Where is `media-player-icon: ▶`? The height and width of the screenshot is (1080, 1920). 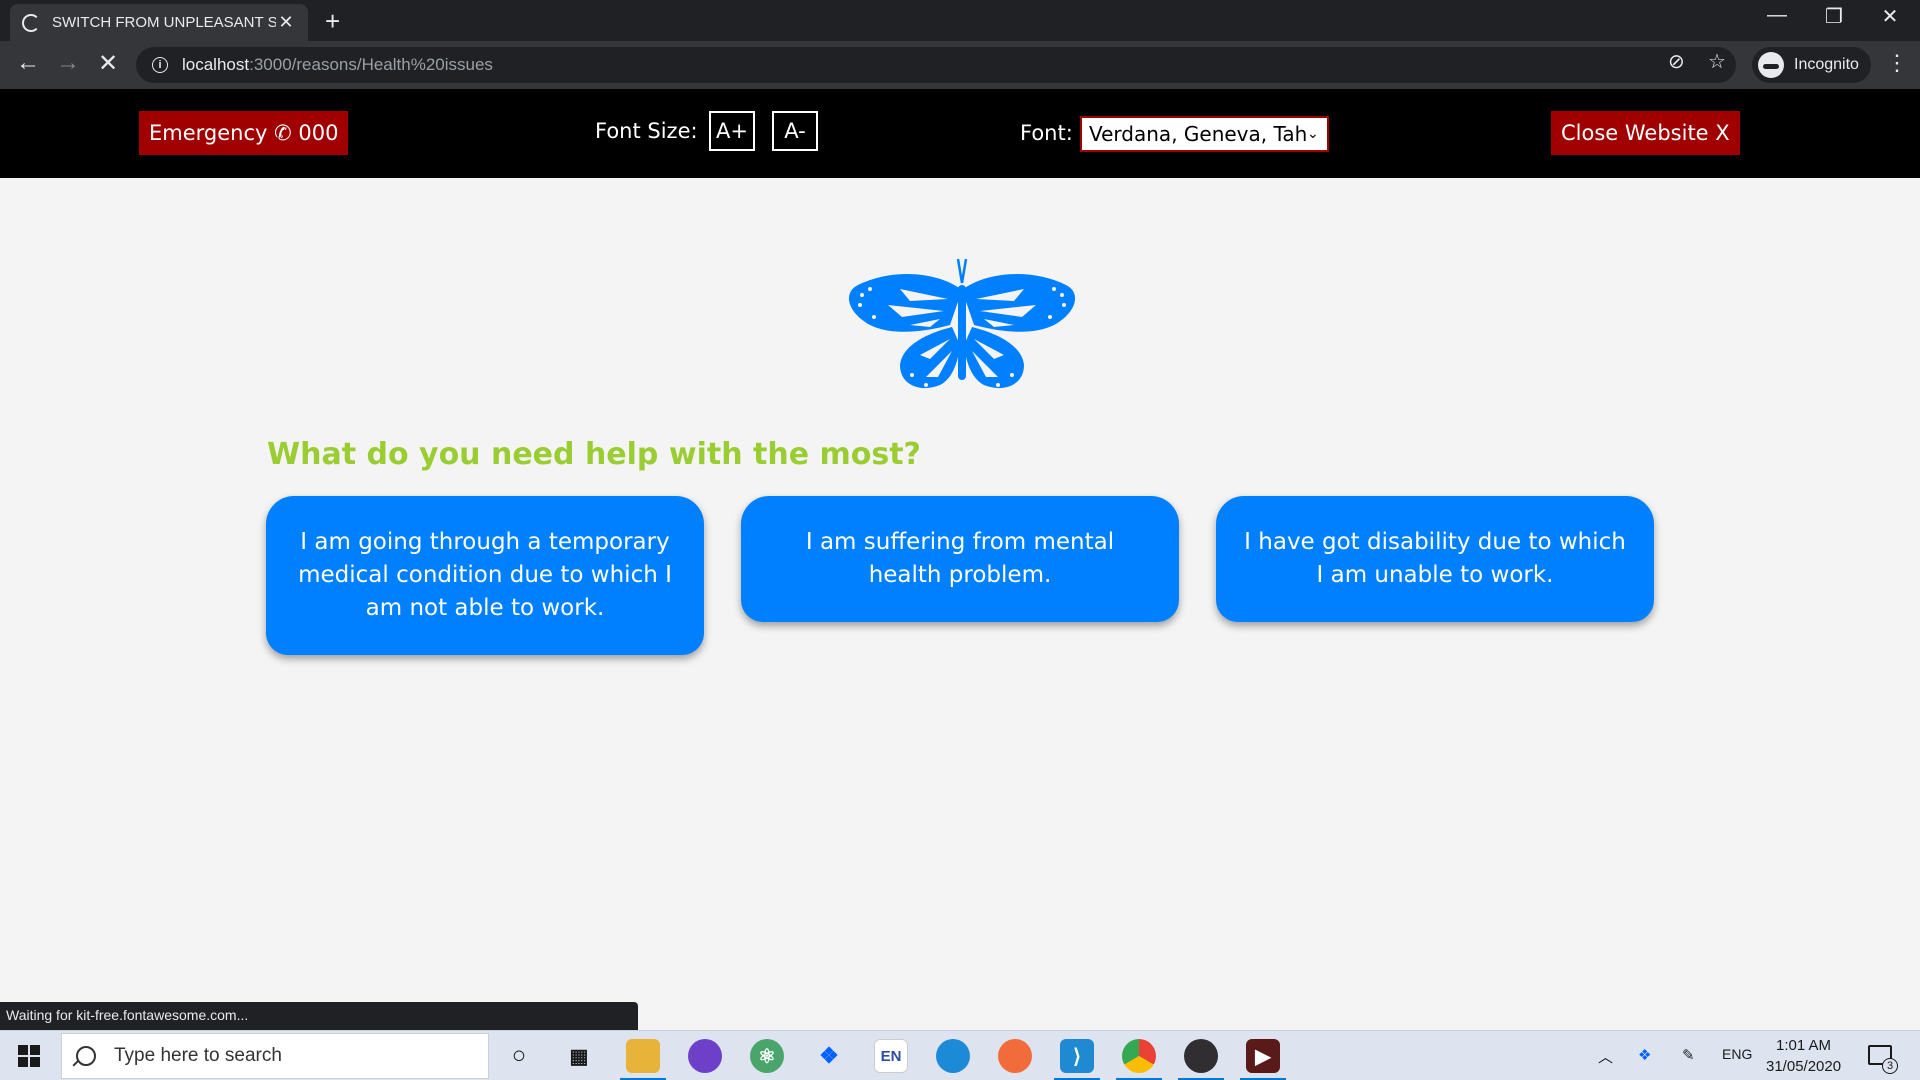 media-player-icon: ▶ is located at coordinates (1263, 1059).